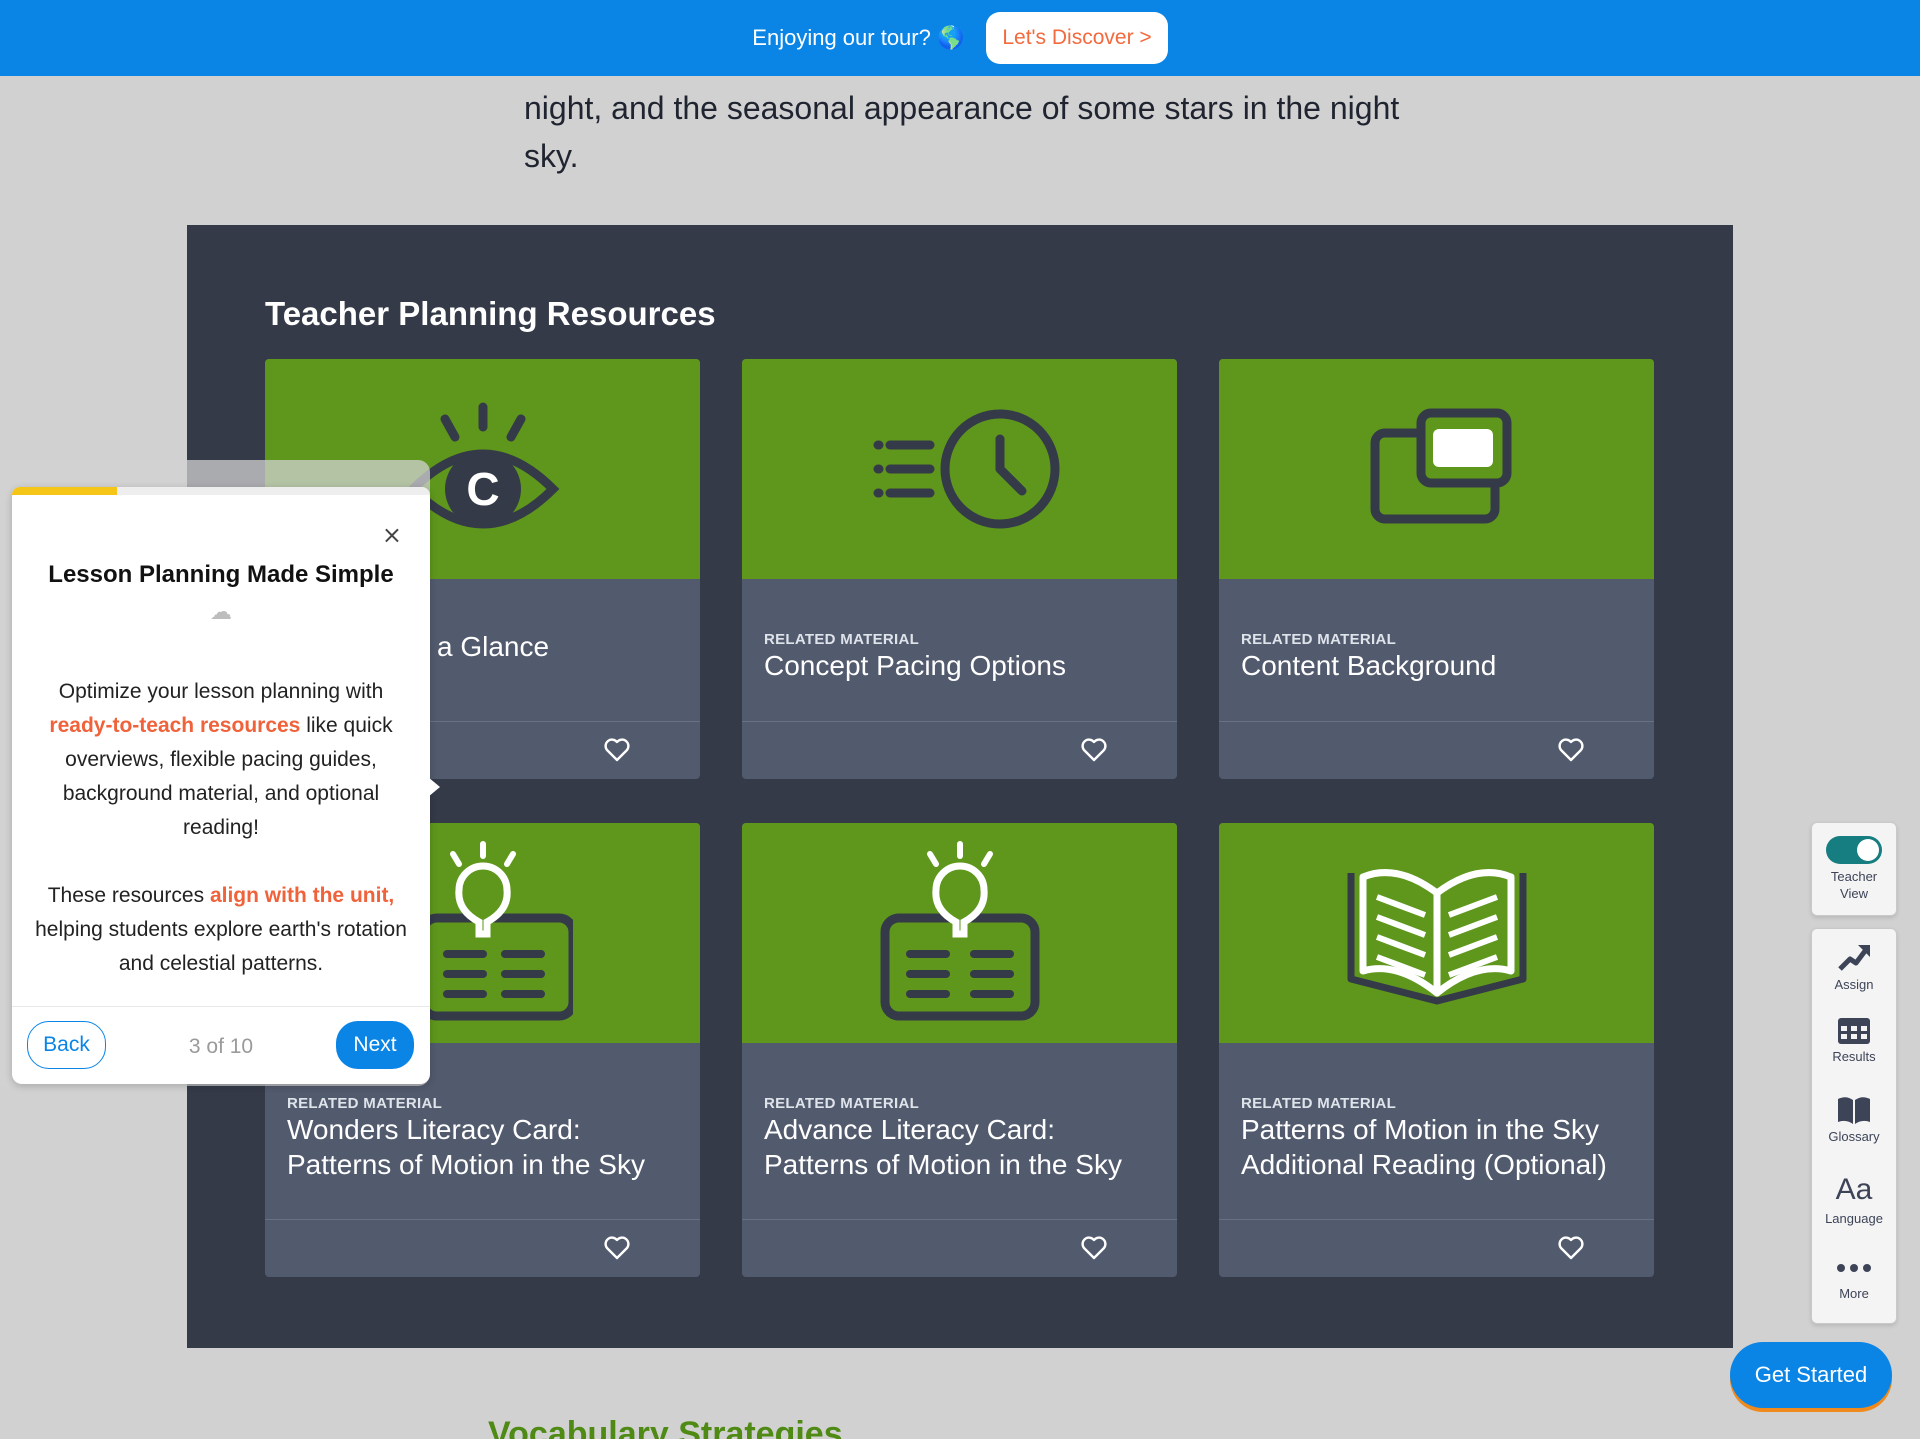 The width and height of the screenshot is (1920, 1439). What do you see at coordinates (221, 611) in the screenshot?
I see `cloud-icon: ☁` at bounding box center [221, 611].